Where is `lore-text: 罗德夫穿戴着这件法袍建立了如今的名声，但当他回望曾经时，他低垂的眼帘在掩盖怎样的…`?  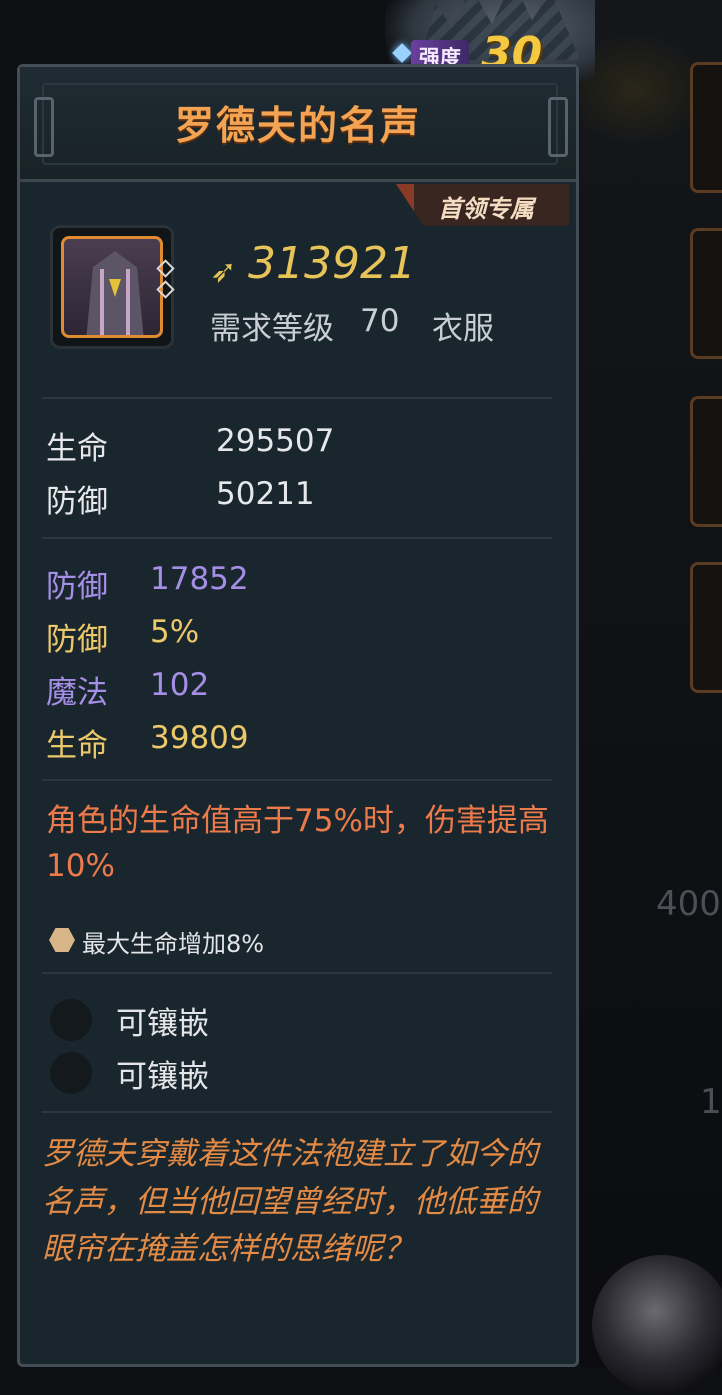
lore-text: 罗德夫穿戴着这件法袍建立了如今的名声，但当他回望曾经时，他低垂的眼帘在掩盖怎样的… is located at coordinates (290, 1202).